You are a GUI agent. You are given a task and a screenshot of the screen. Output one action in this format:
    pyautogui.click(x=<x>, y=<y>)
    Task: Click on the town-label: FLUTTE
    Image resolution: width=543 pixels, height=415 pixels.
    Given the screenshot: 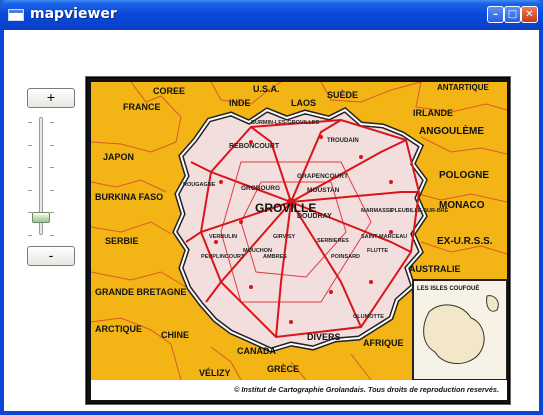 What is the action you would take?
    pyautogui.click(x=377, y=251)
    